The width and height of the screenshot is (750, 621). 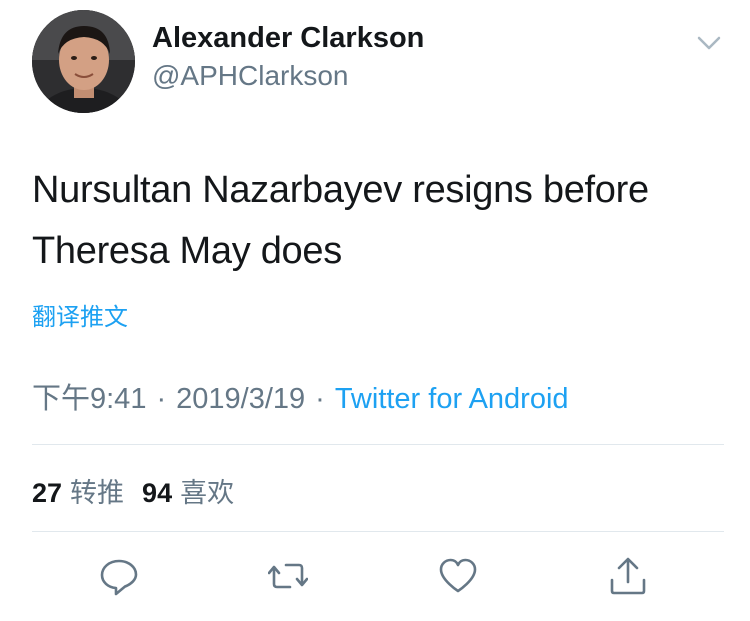 I want to click on likes-stat: 94 喜欢, so click(x=188, y=493).